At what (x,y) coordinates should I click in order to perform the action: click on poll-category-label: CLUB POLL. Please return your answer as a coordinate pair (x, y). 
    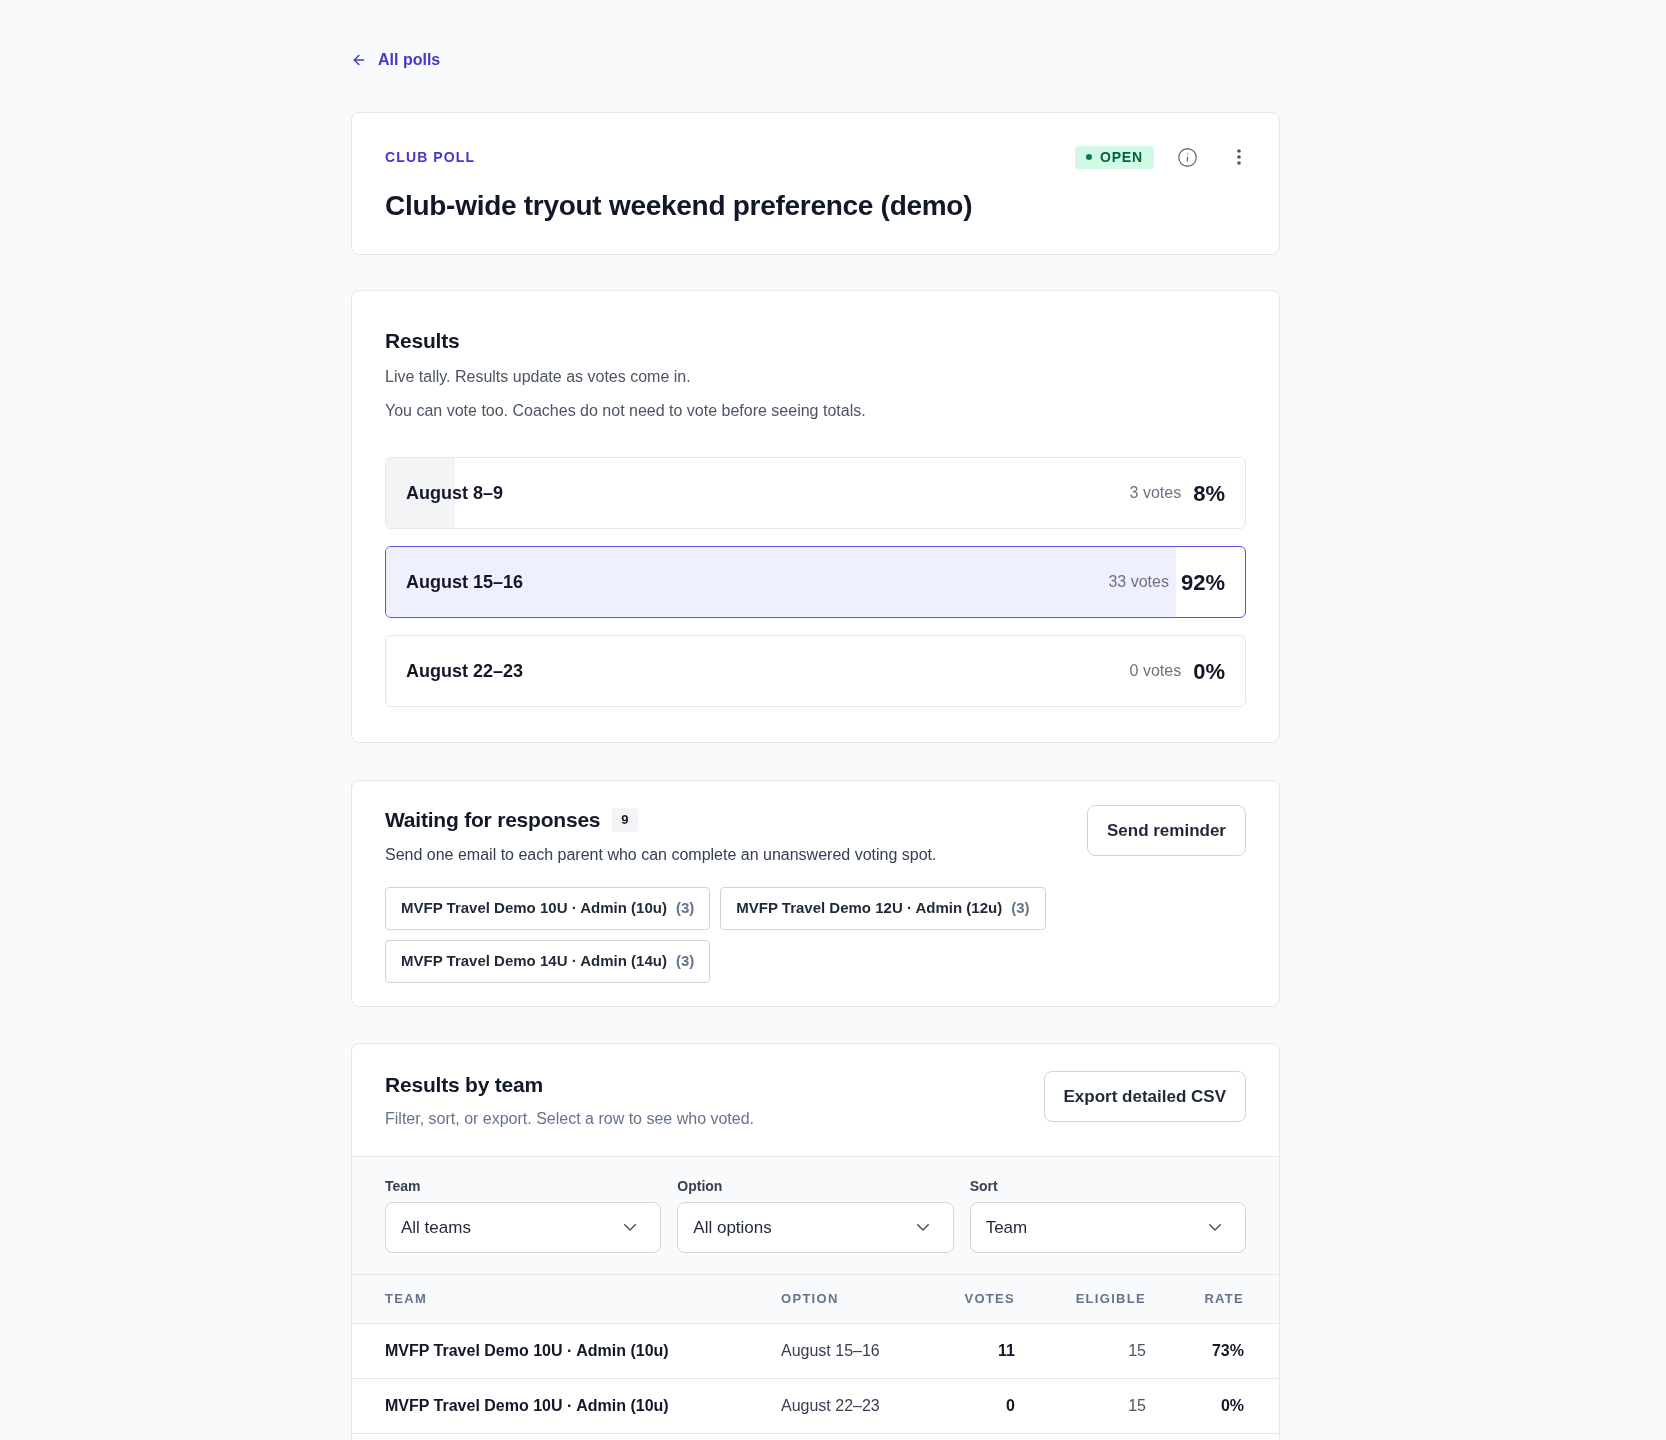
    Looking at the image, I should click on (430, 157).